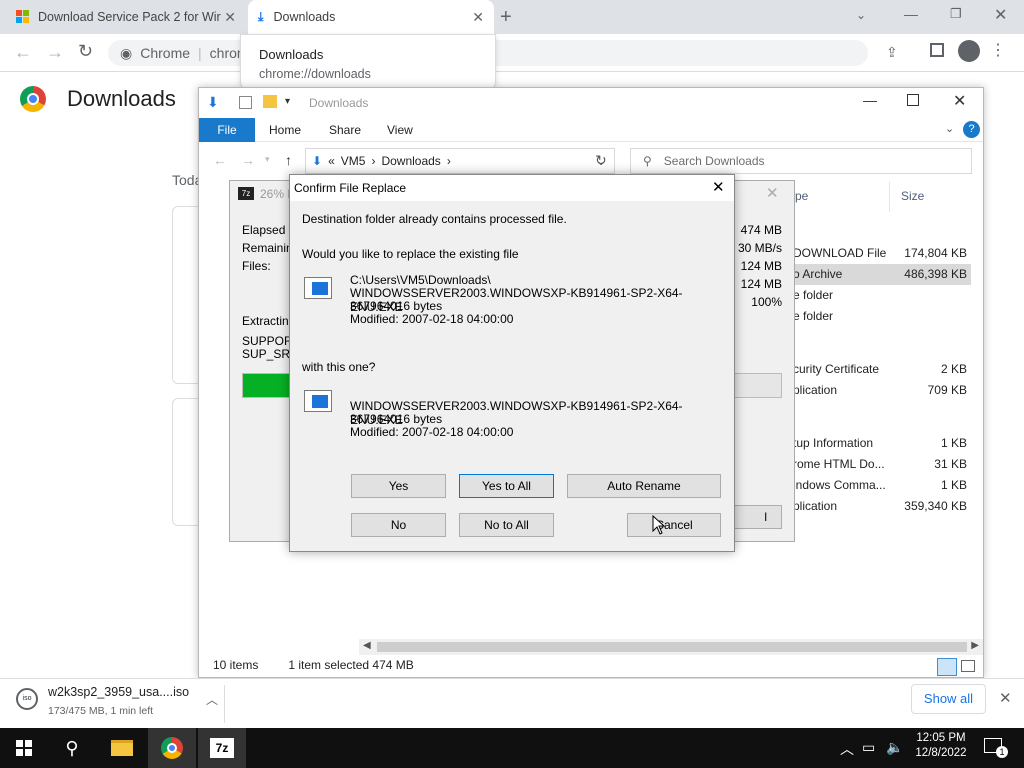 The width and height of the screenshot is (1024, 768). I want to click on properties-icon, so click(245, 102).